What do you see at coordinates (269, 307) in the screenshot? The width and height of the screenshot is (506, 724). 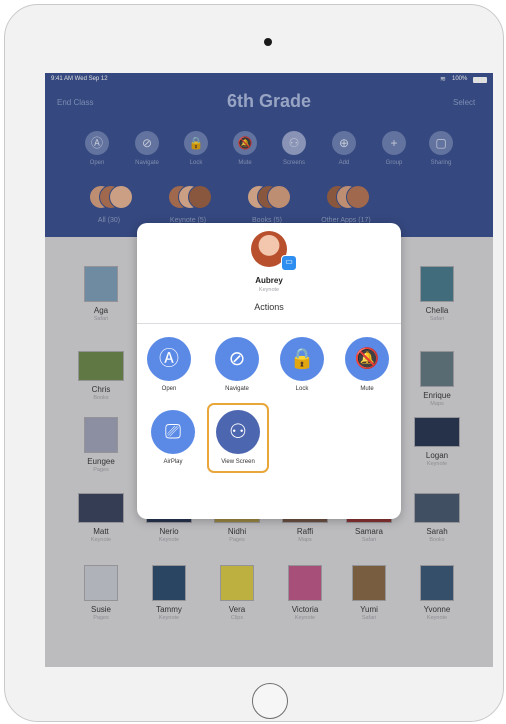 I see `actions-title: Actions` at bounding box center [269, 307].